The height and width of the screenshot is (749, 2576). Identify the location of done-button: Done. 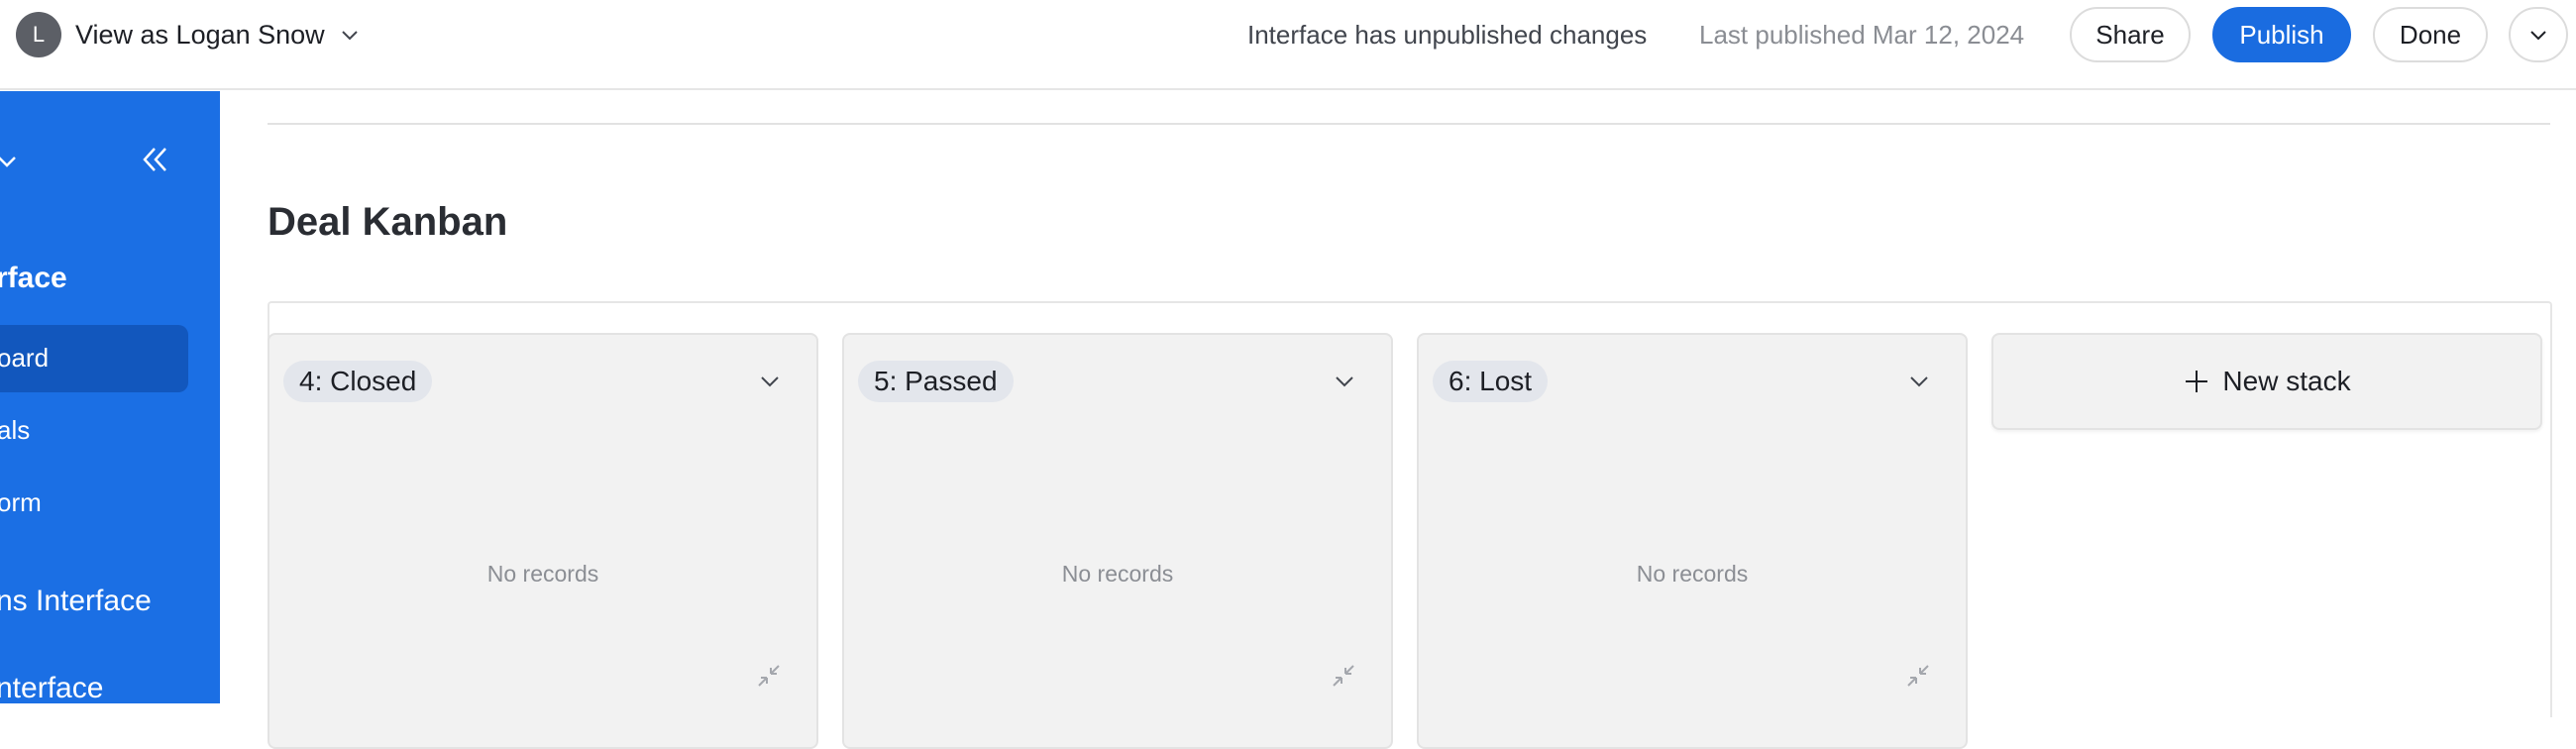
(2430, 34).